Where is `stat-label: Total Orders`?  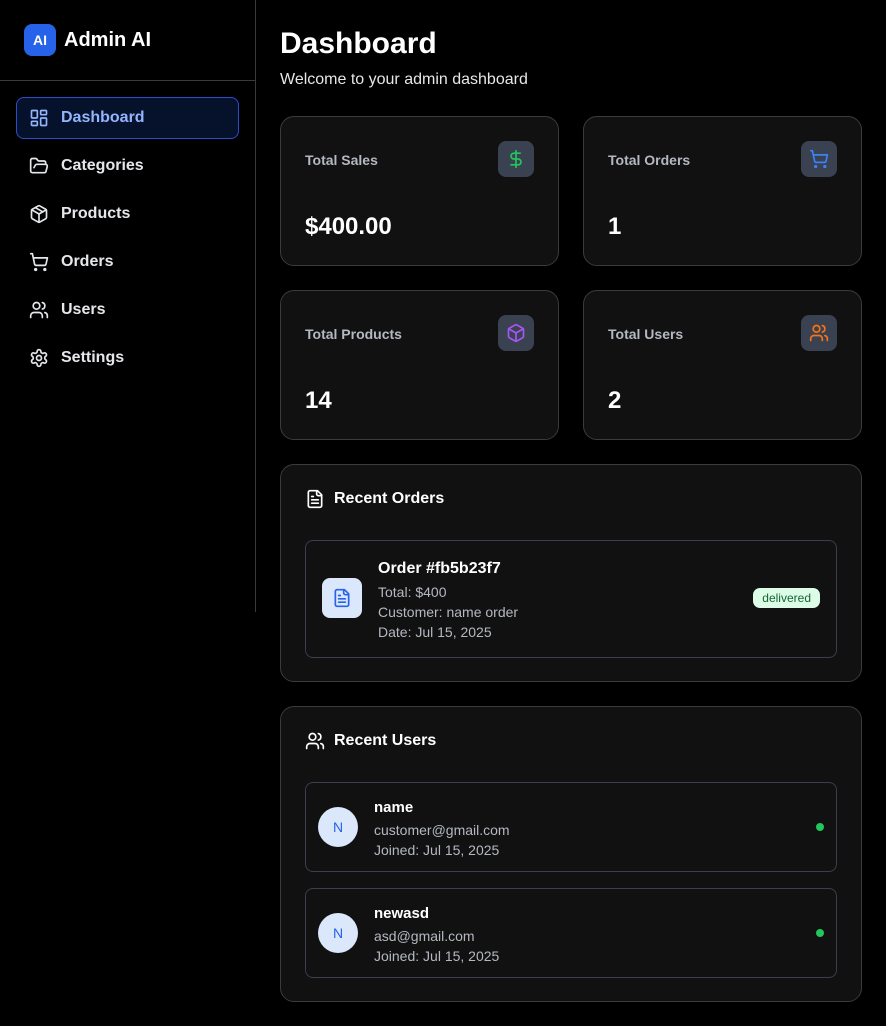
stat-label: Total Orders is located at coordinates (649, 160).